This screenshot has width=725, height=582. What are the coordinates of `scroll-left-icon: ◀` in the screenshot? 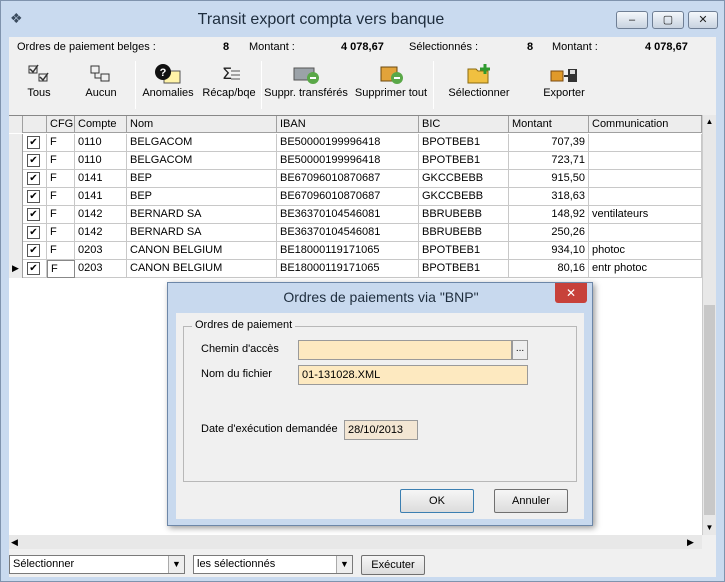 It's located at (14, 542).